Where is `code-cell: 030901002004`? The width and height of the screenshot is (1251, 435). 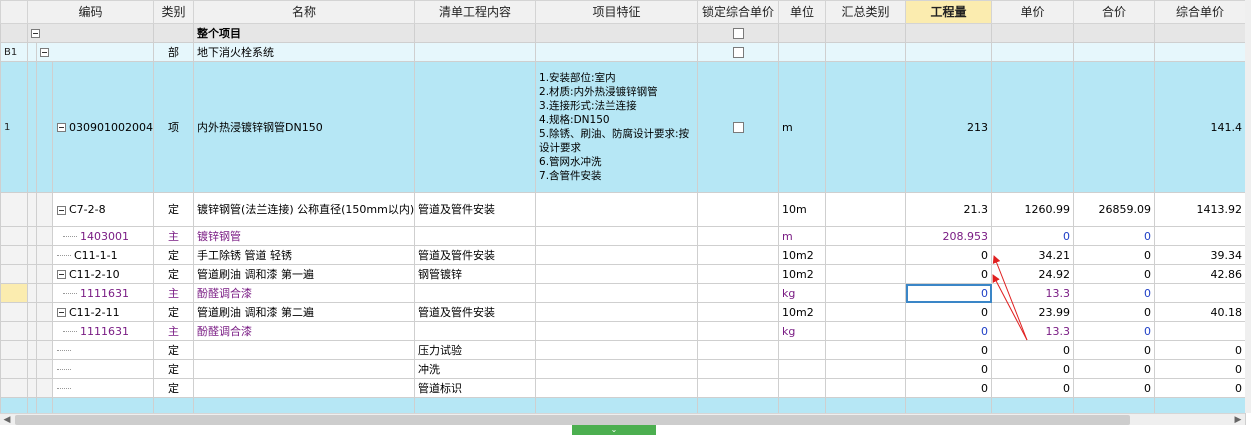
code-cell: 030901002004 is located at coordinates (103, 127).